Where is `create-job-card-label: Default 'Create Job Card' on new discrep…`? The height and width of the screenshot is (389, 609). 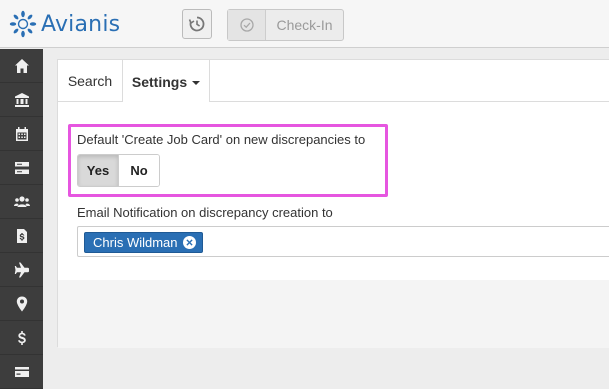
create-job-card-label: Default 'Create Job Card' on new discrep… is located at coordinates (221, 139).